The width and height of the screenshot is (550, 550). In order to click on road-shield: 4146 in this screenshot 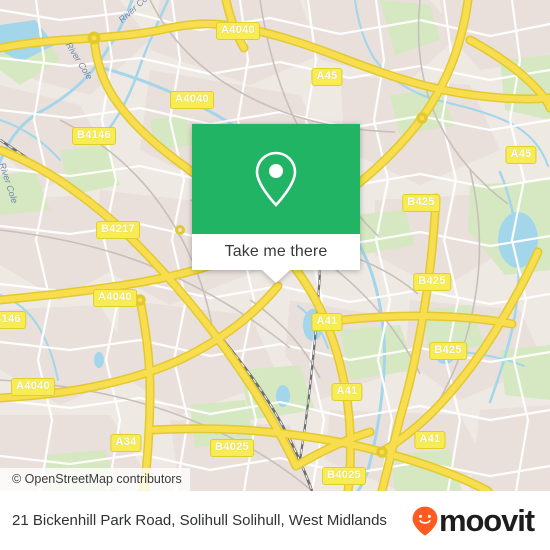, I will do `click(13, 320)`.